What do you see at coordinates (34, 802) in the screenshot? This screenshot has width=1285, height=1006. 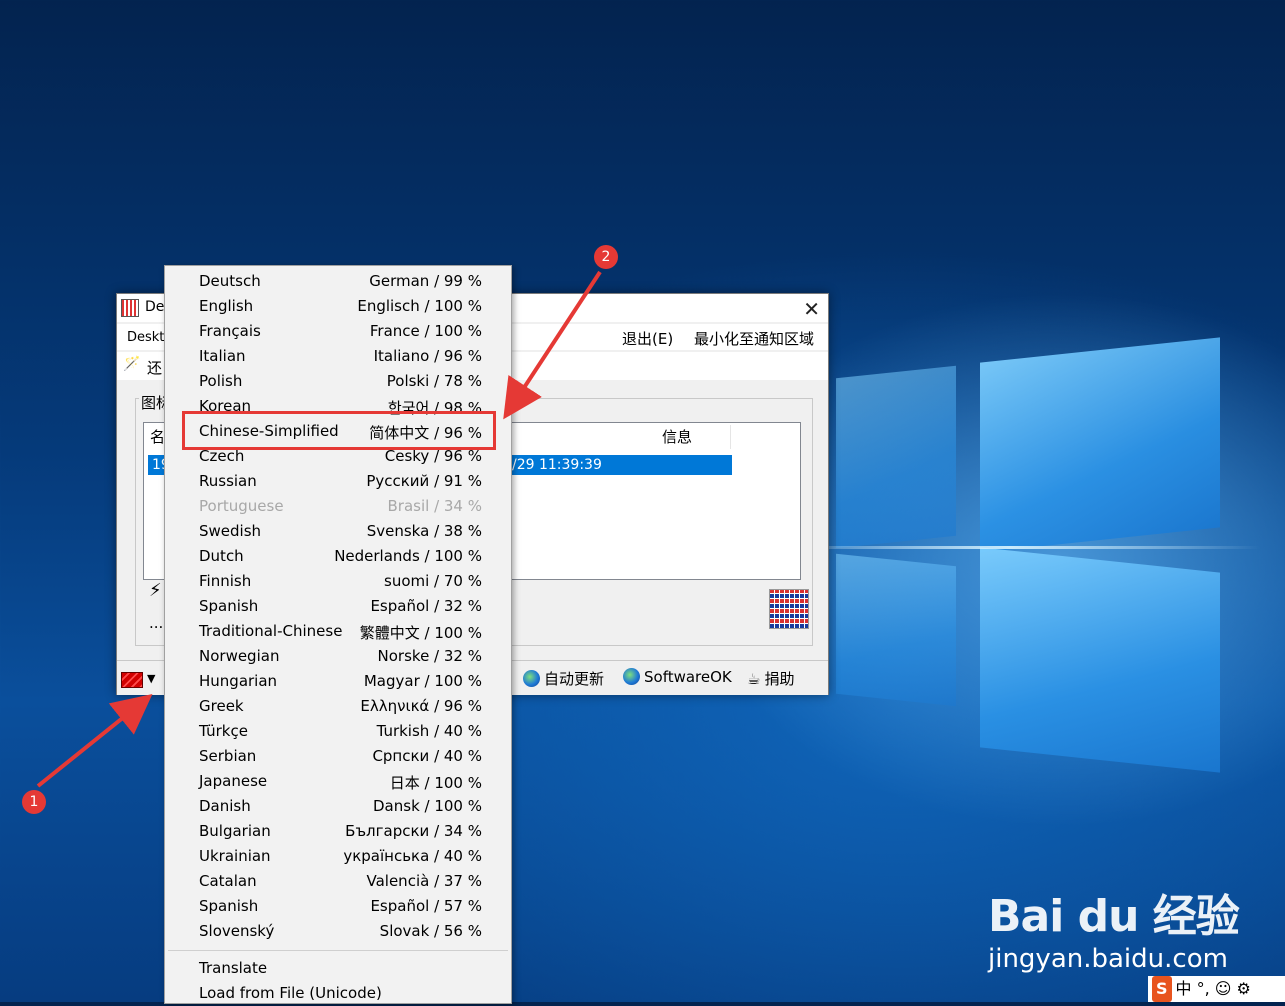 I see `badge-1: 1` at bounding box center [34, 802].